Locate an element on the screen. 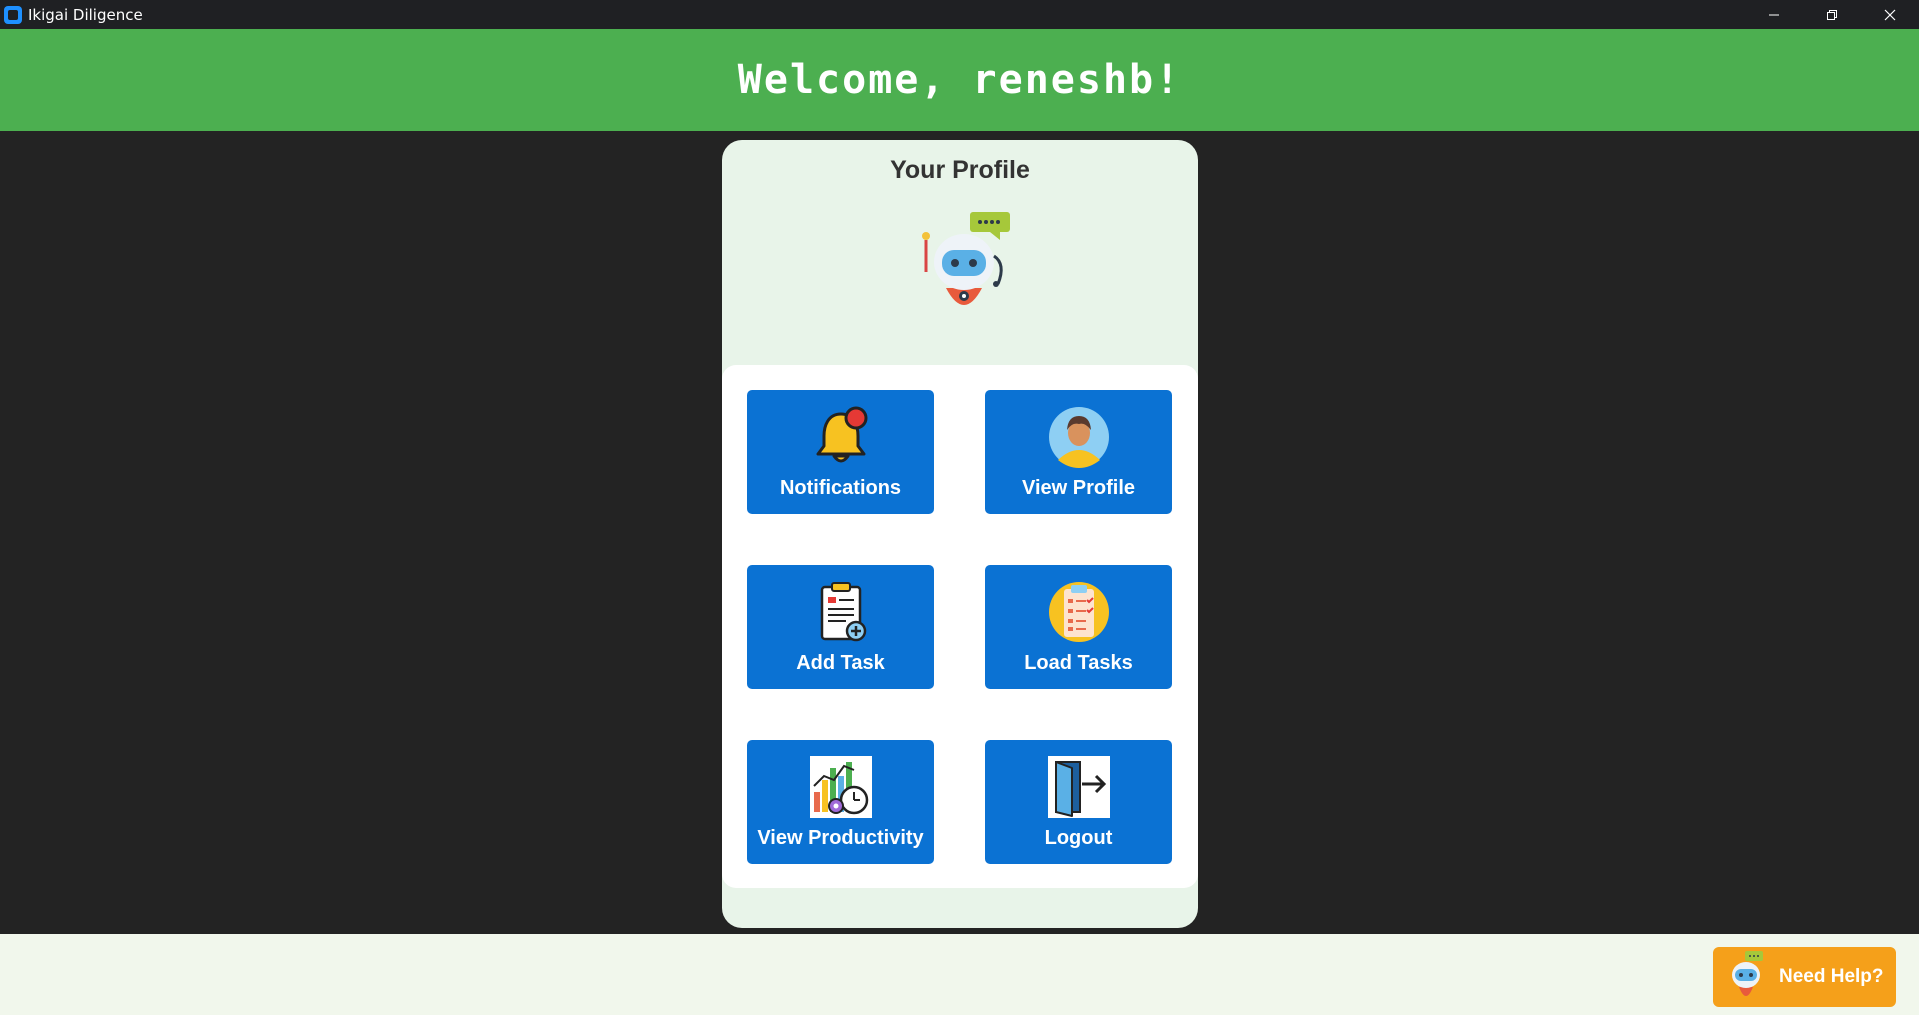 The height and width of the screenshot is (1015, 1919). welcome-header: Welcome, reneshb! is located at coordinates (959, 80).